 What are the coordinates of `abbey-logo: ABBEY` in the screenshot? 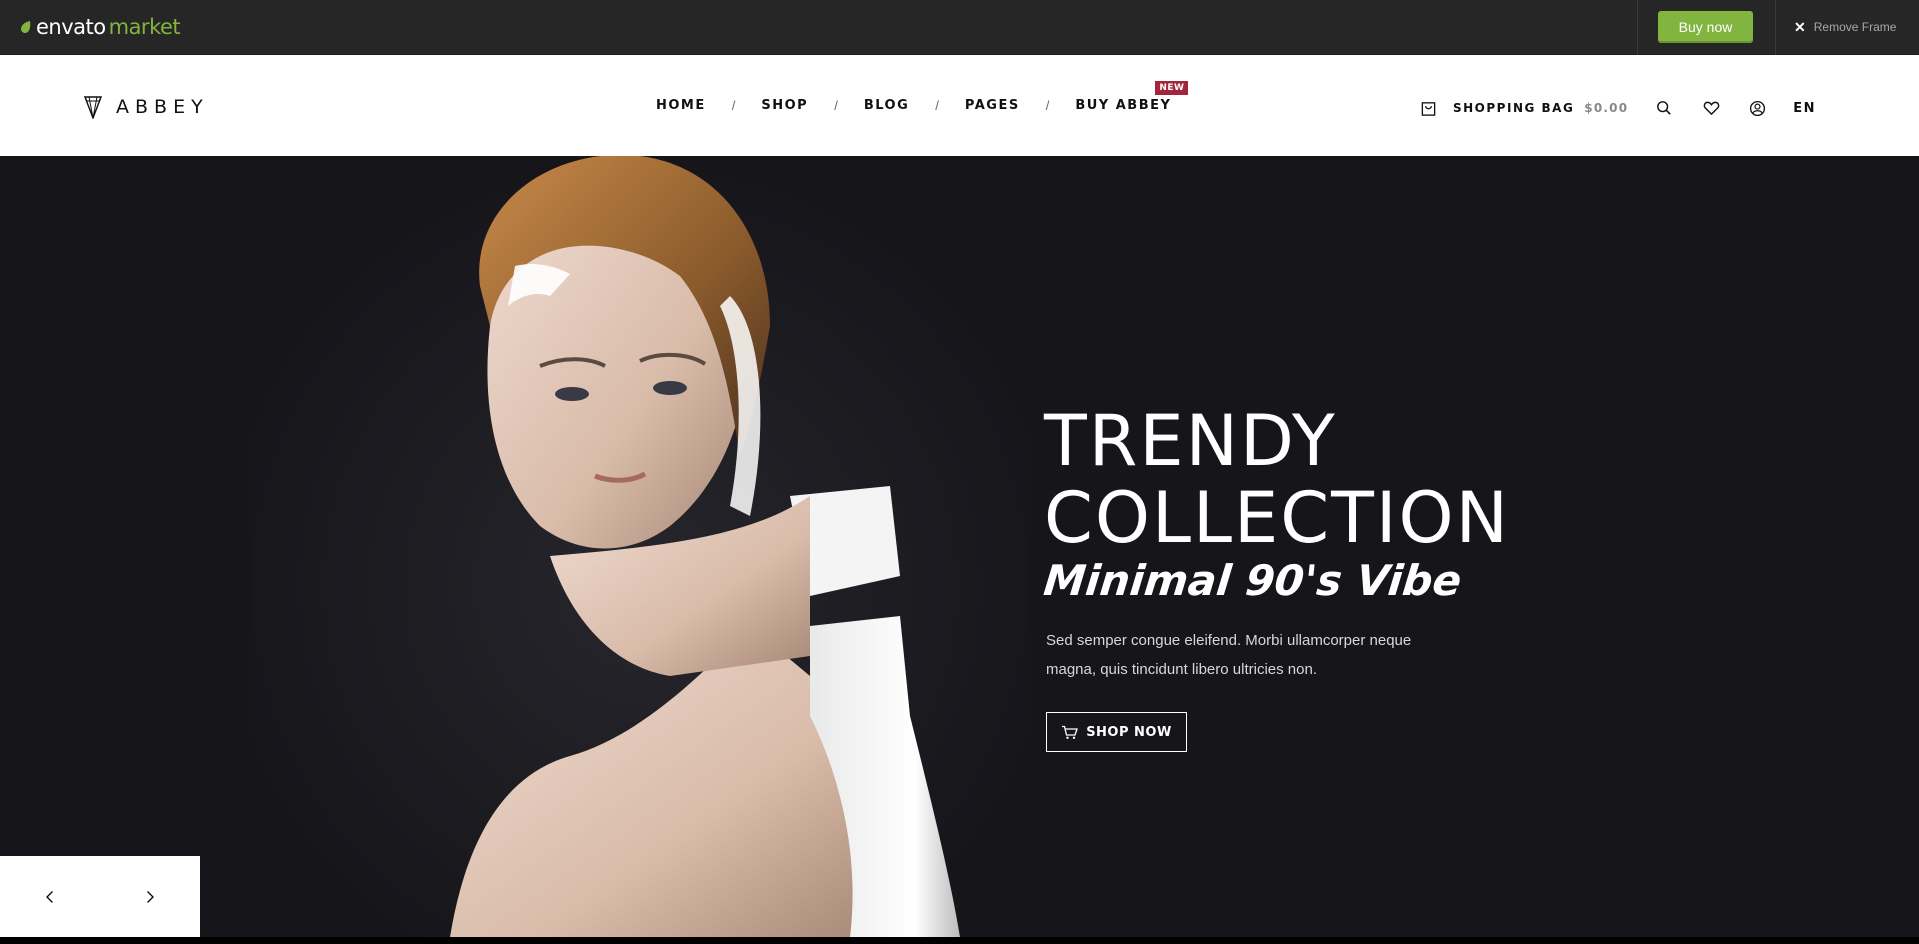 It's located at (146, 107).